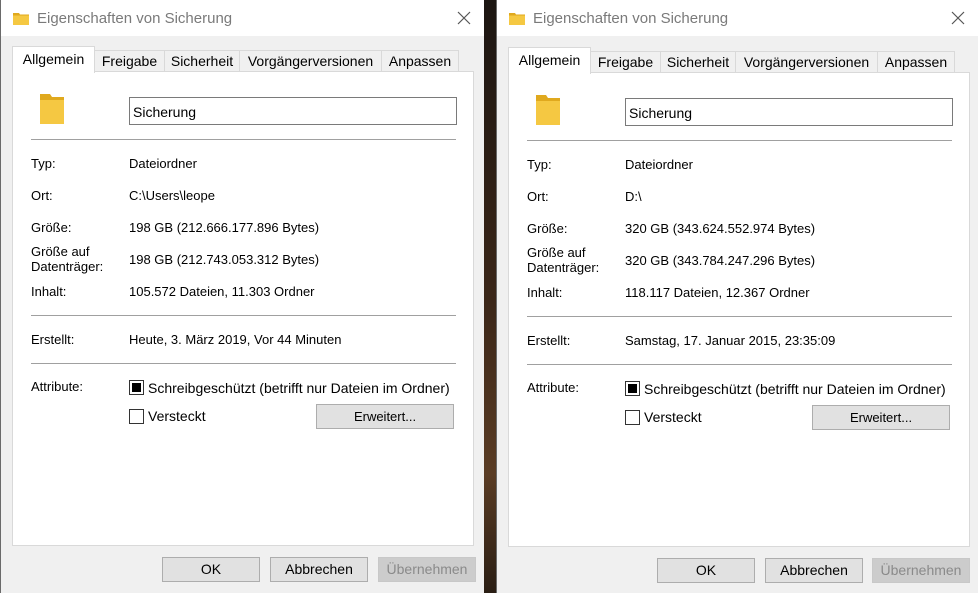 Image resolution: width=978 pixels, height=593 pixels. I want to click on size-on-disk-value: 198 GB (212.743.053.312 Bytes), so click(224, 259).